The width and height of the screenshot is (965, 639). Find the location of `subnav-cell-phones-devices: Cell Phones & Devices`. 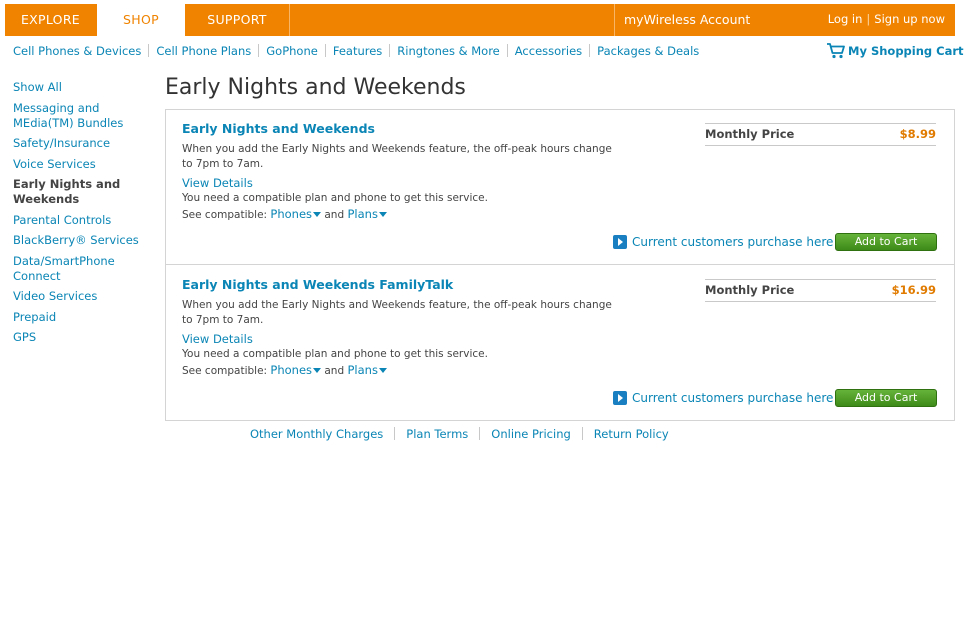

subnav-cell-phones-devices: Cell Phones & Devices is located at coordinates (77, 51).